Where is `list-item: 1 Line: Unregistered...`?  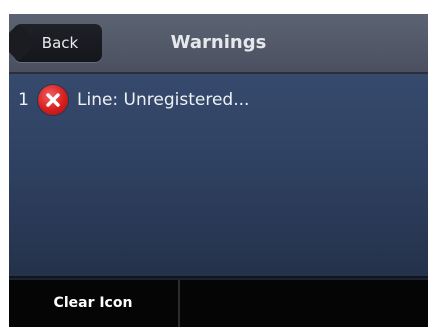 list-item: 1 Line: Unregistered... is located at coordinates (218, 100).